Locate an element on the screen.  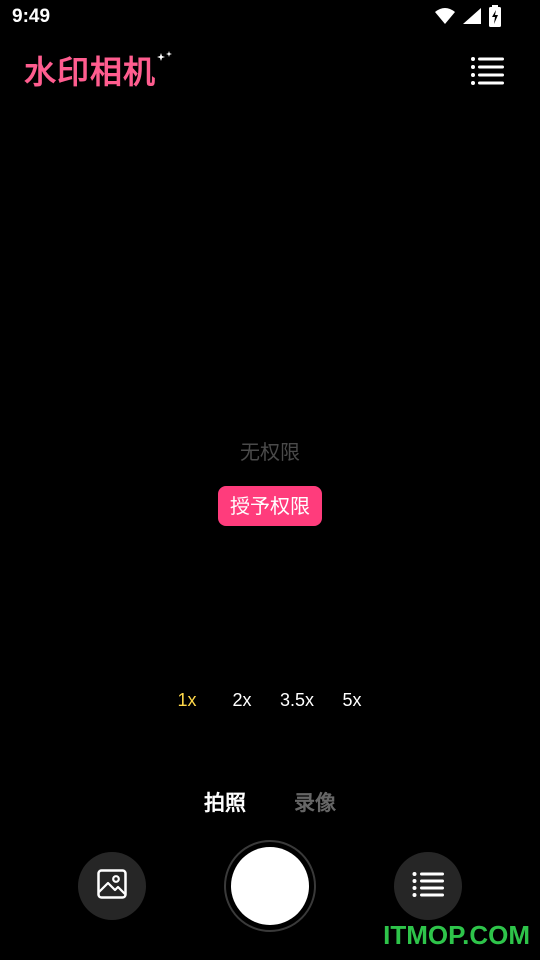
gallery-button is located at coordinates (112, 886).